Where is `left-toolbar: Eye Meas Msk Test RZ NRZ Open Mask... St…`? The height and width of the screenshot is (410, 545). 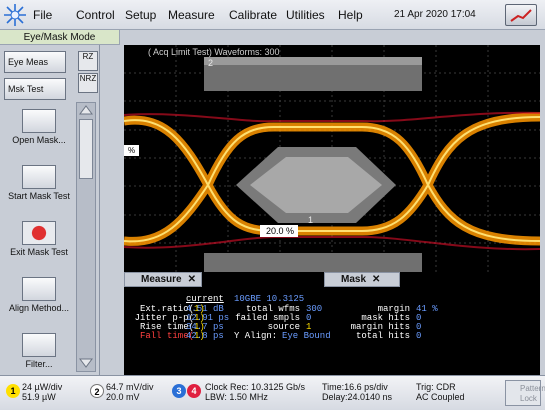
left-toolbar: Eye Meas Msk Test RZ NRZ Open Mask... St… is located at coordinates (50, 210).